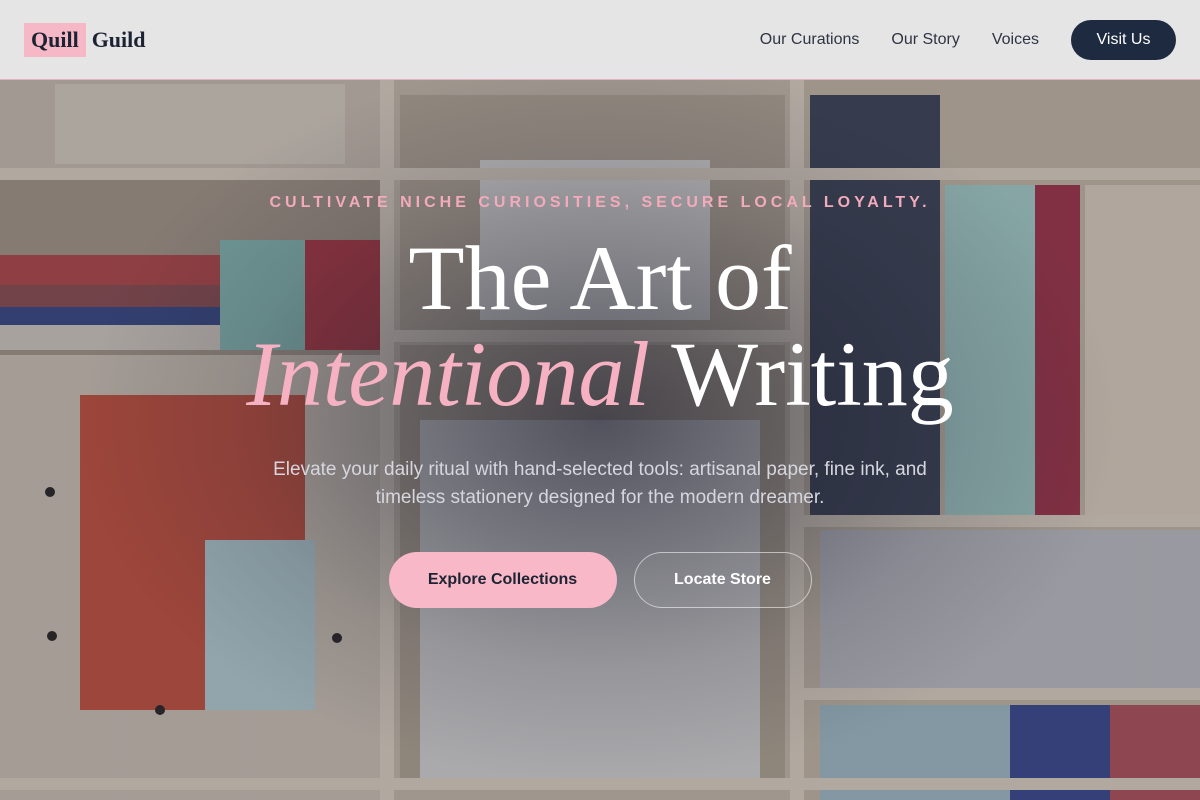  I want to click on hero-title-end: Writing, so click(812, 374).